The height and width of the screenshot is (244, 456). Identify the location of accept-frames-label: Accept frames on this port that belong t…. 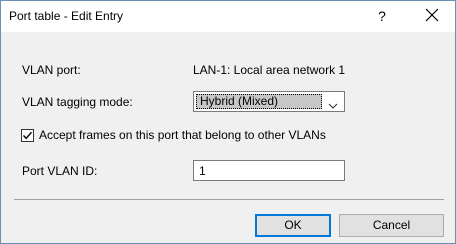
(182, 135).